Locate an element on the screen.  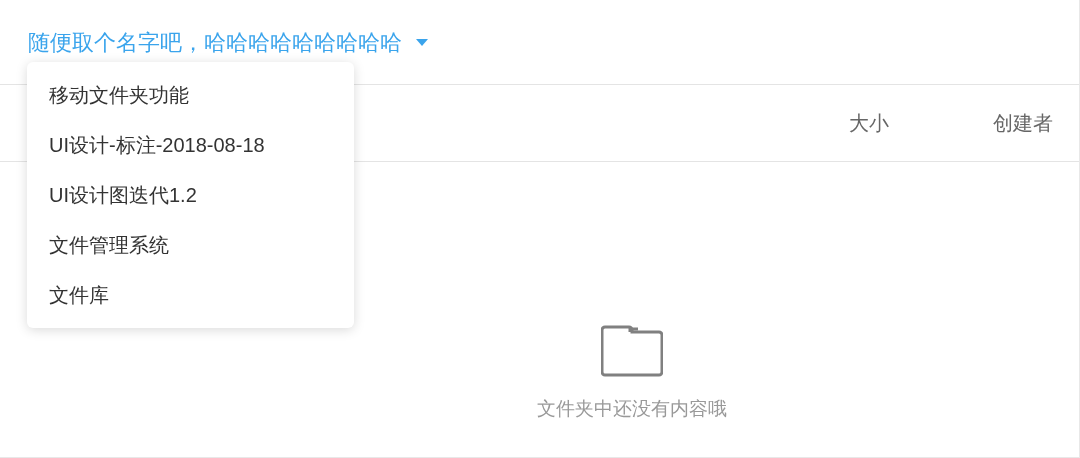
menu-item: 文件库 is located at coordinates (190, 295).